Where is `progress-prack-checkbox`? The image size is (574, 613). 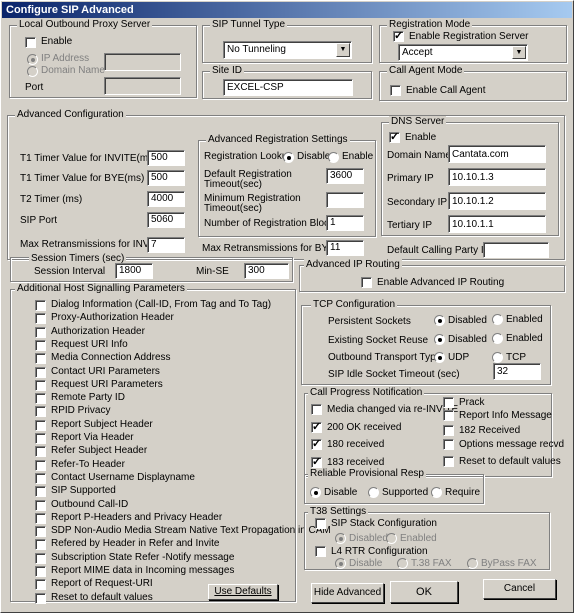
progress-prack-checkbox is located at coordinates (448, 402).